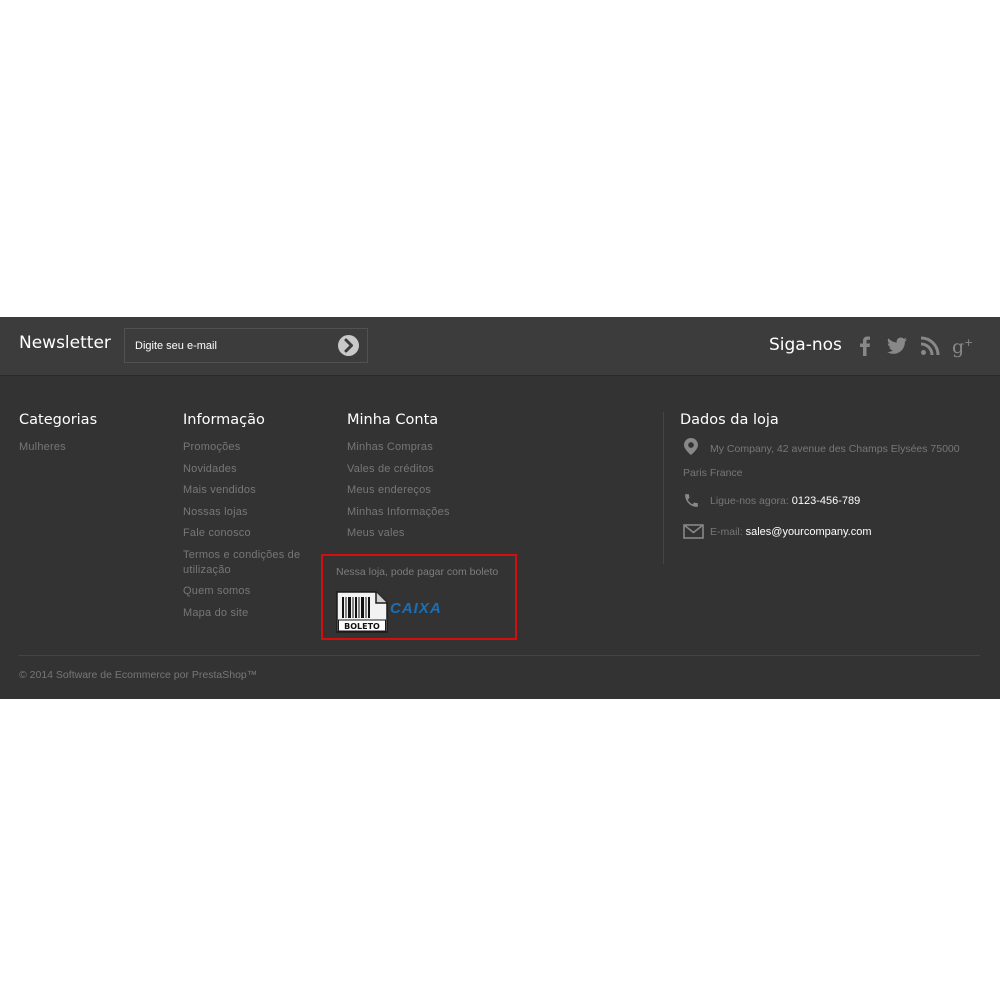 The image size is (1000, 1000). I want to click on information-title: Informação, so click(224, 420).